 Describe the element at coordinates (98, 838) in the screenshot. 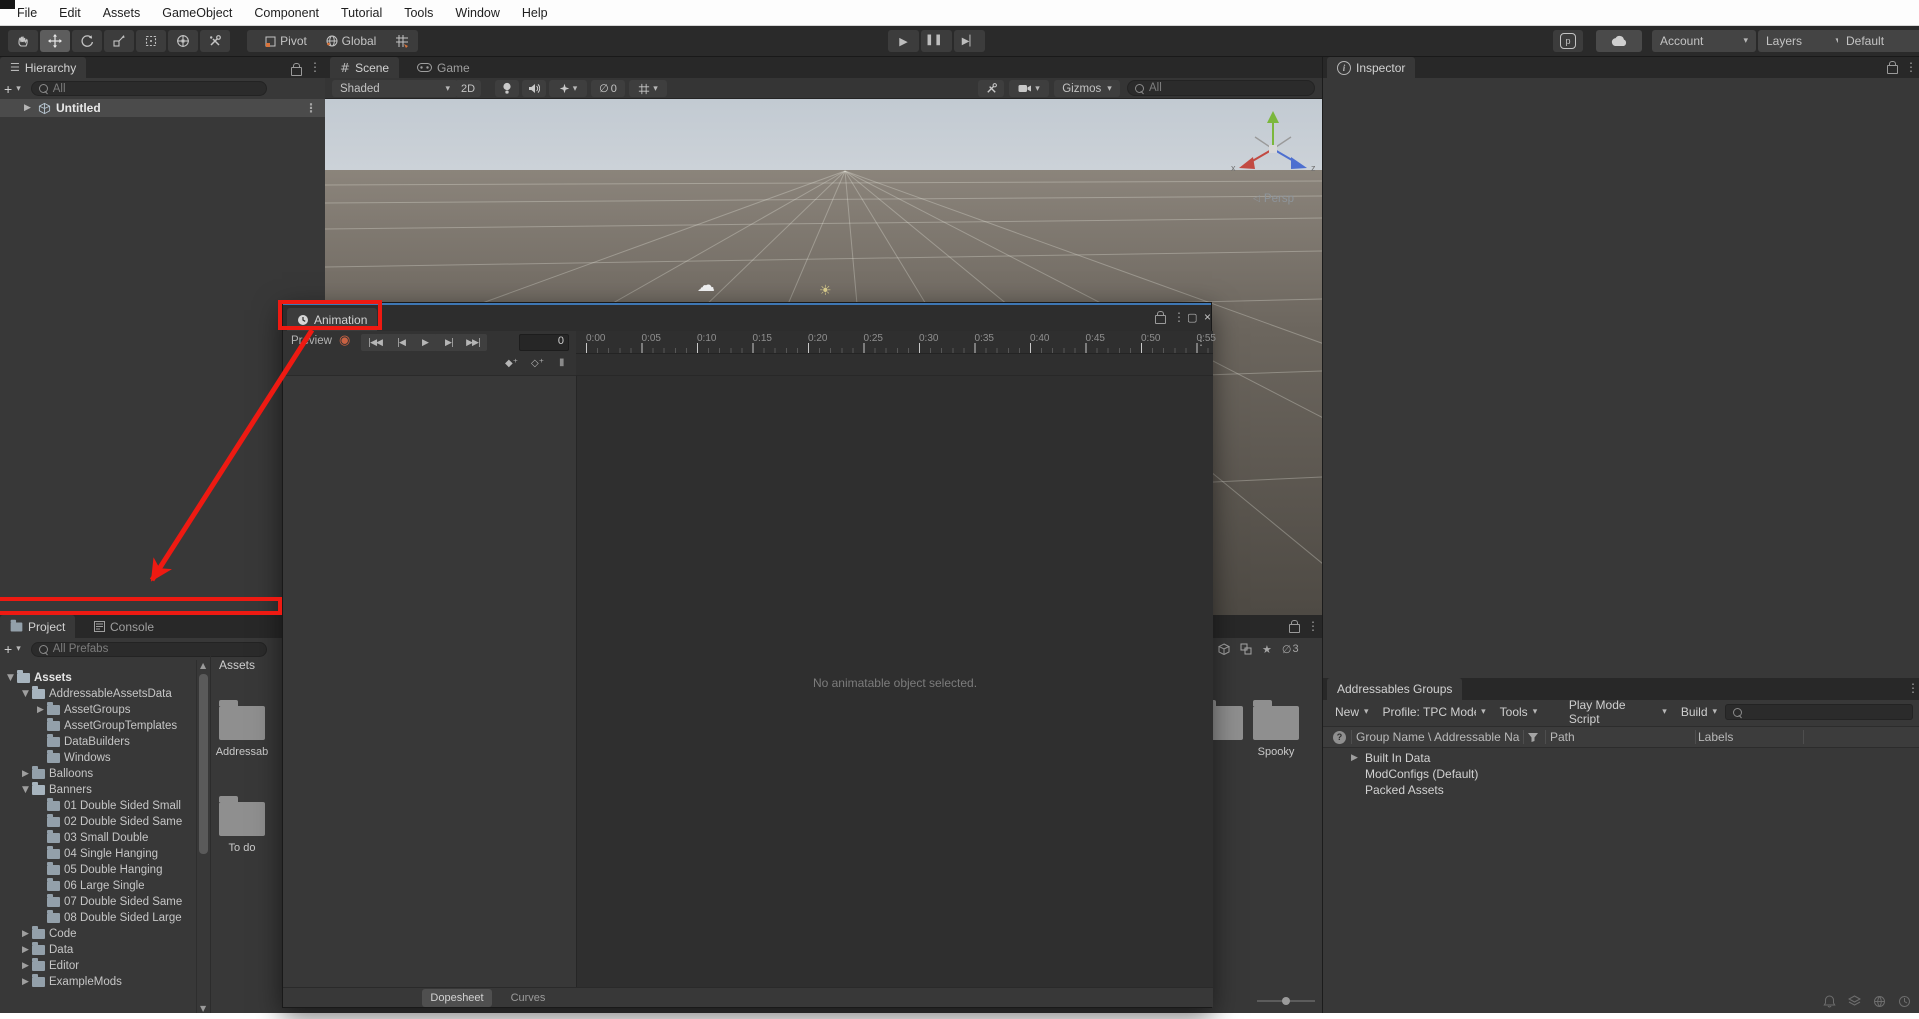

I see `tree-item: 03 Small Double` at that location.